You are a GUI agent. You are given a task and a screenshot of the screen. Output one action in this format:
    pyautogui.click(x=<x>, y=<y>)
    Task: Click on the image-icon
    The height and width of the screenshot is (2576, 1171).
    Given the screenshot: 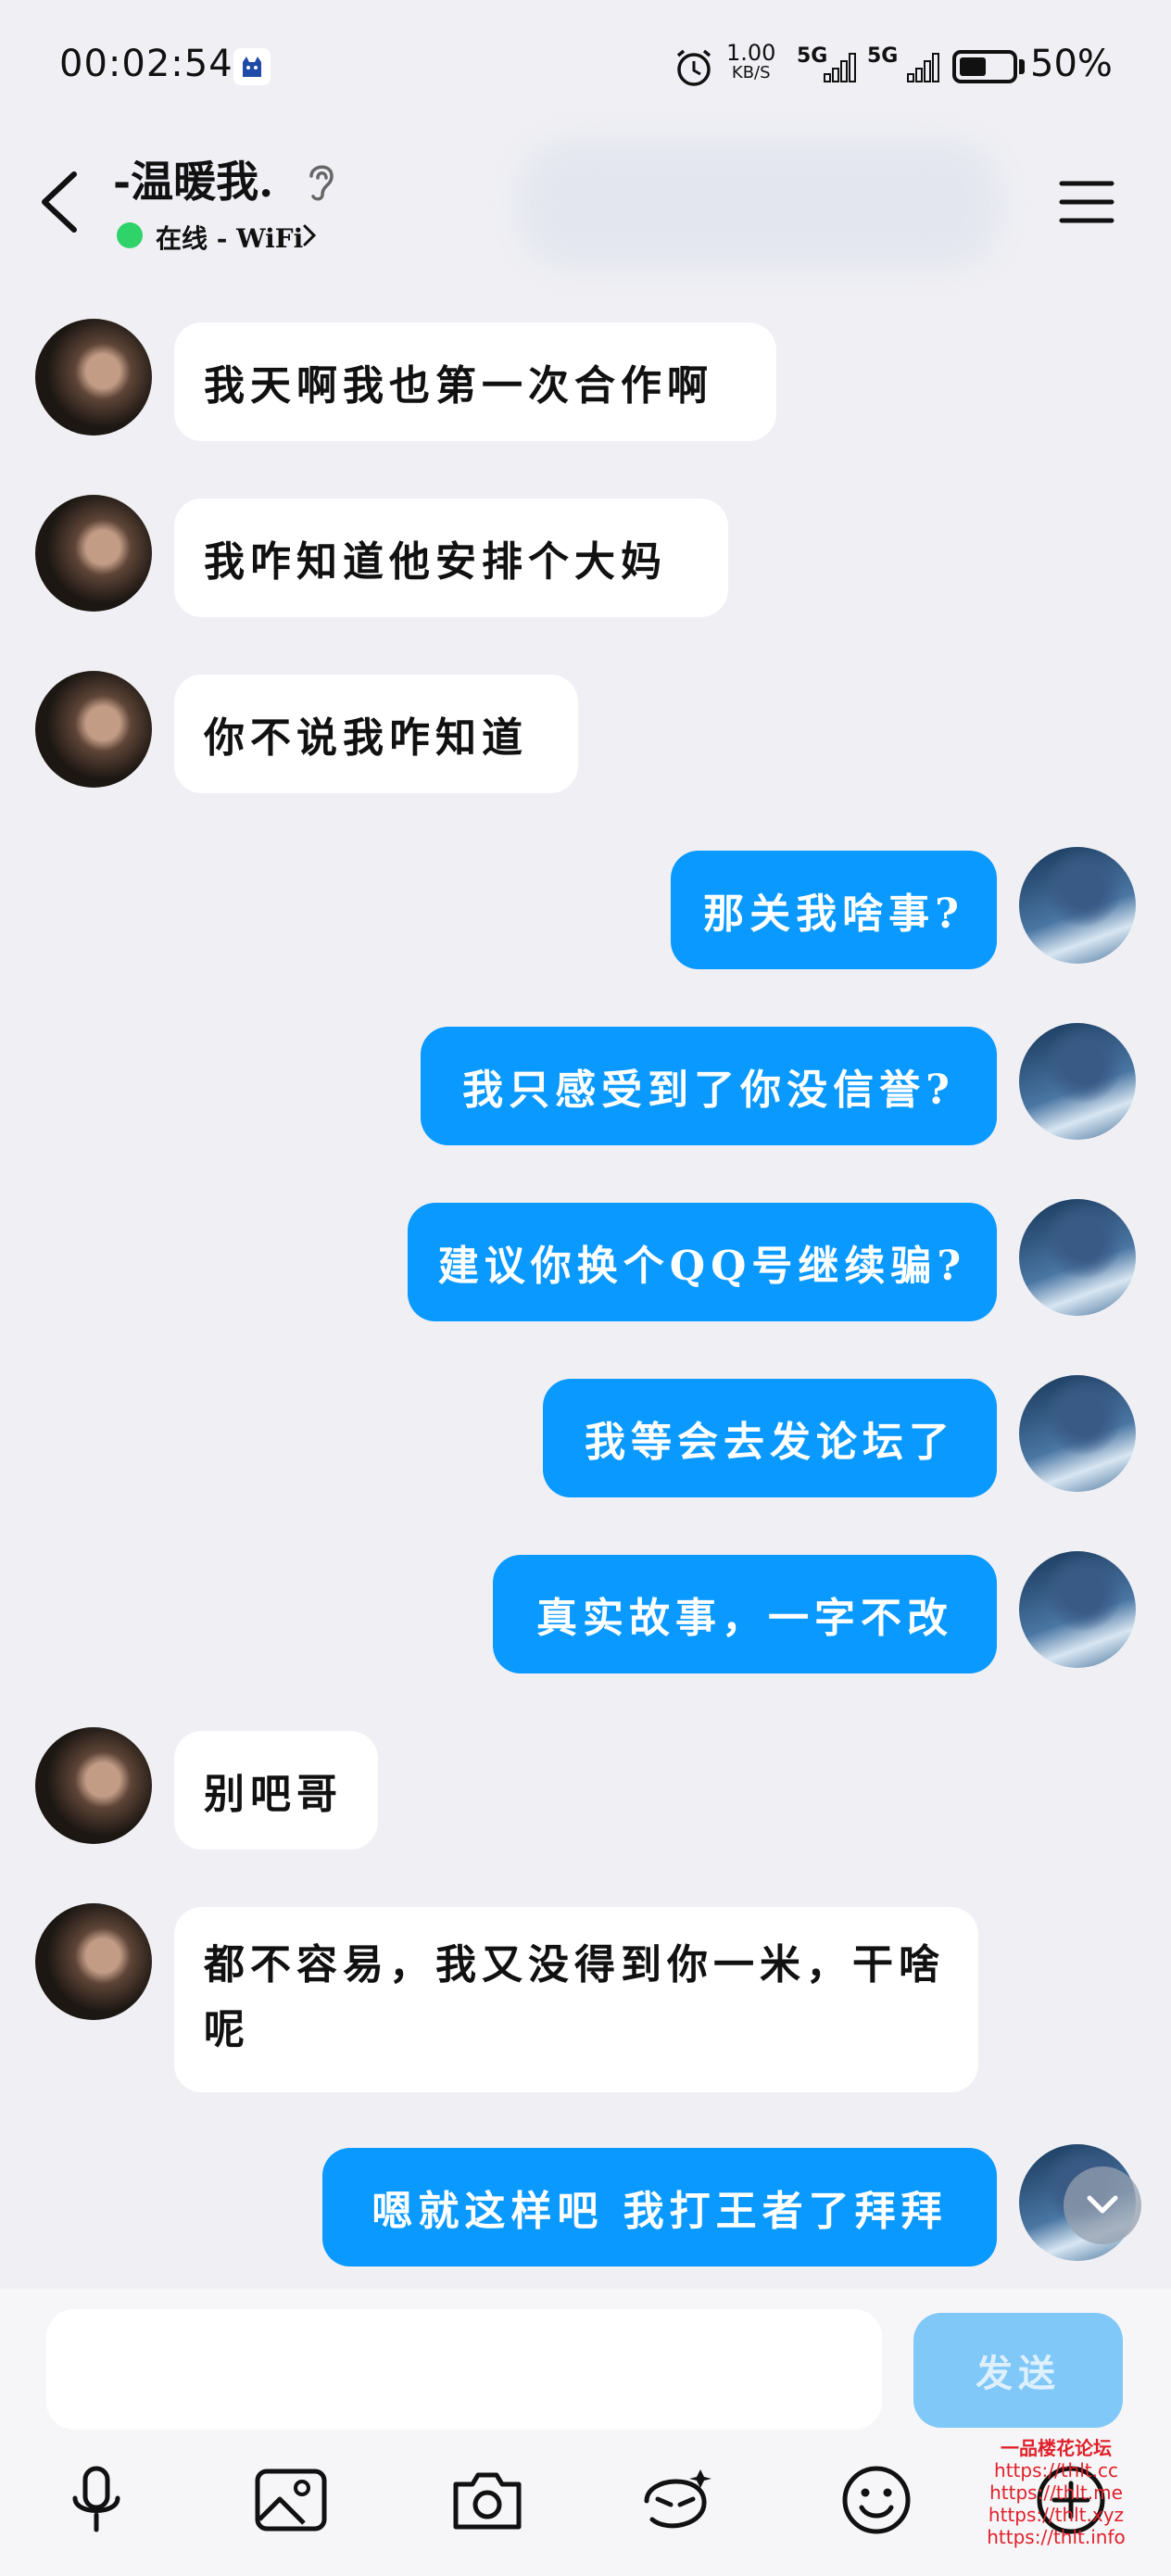 What is the action you would take?
    pyautogui.click(x=291, y=2500)
    